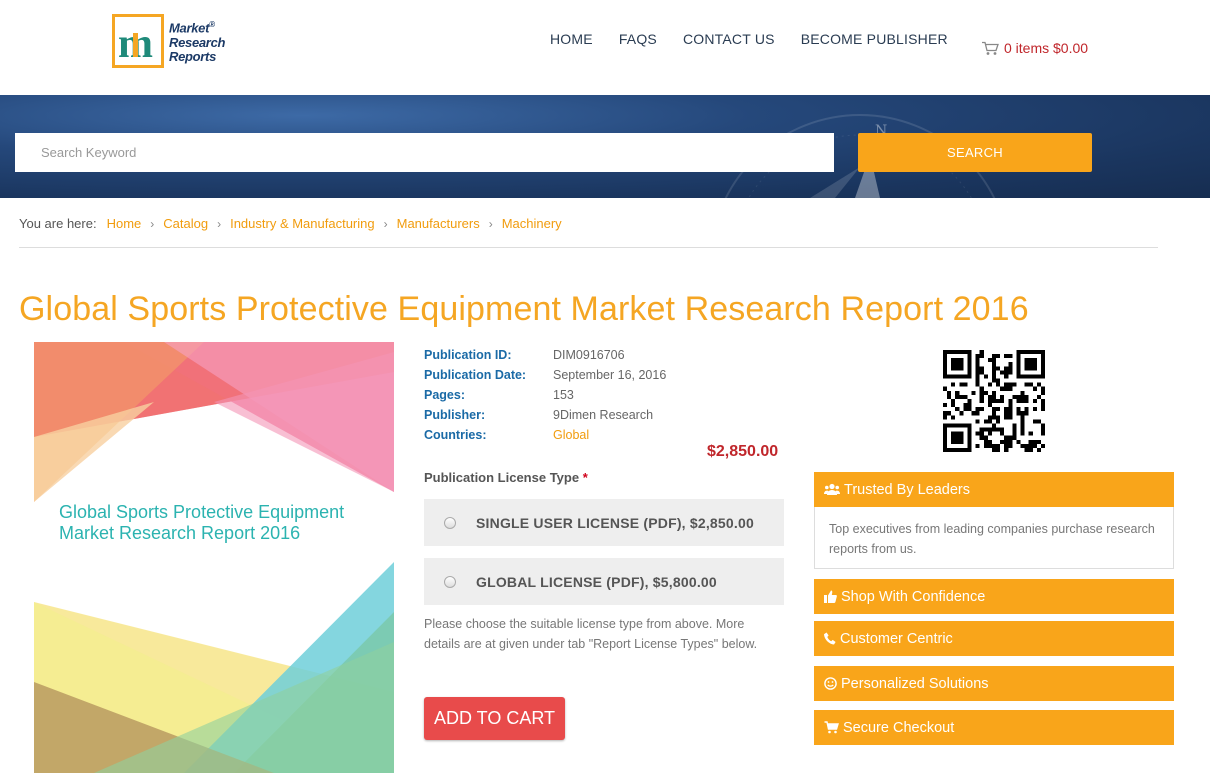  I want to click on detail-publication-date: Publication Date: September 16, 2016, so click(545, 375).